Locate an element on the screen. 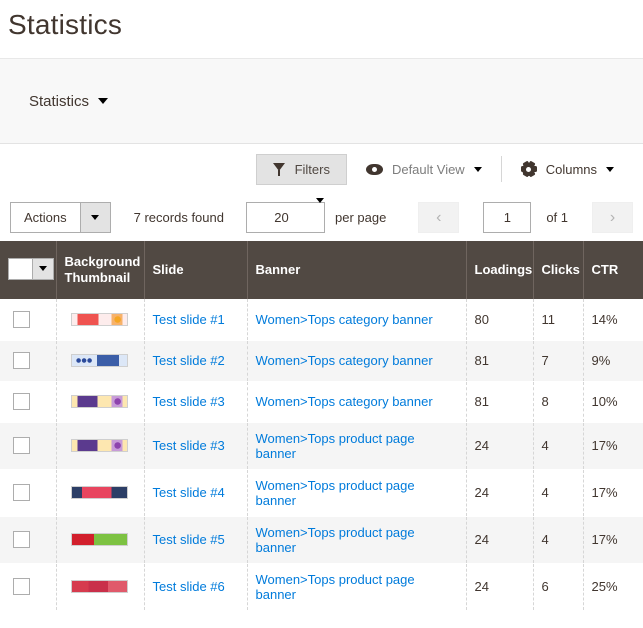 This screenshot has width=643, height=628. per-page-caret-icon is located at coordinates (319, 215).